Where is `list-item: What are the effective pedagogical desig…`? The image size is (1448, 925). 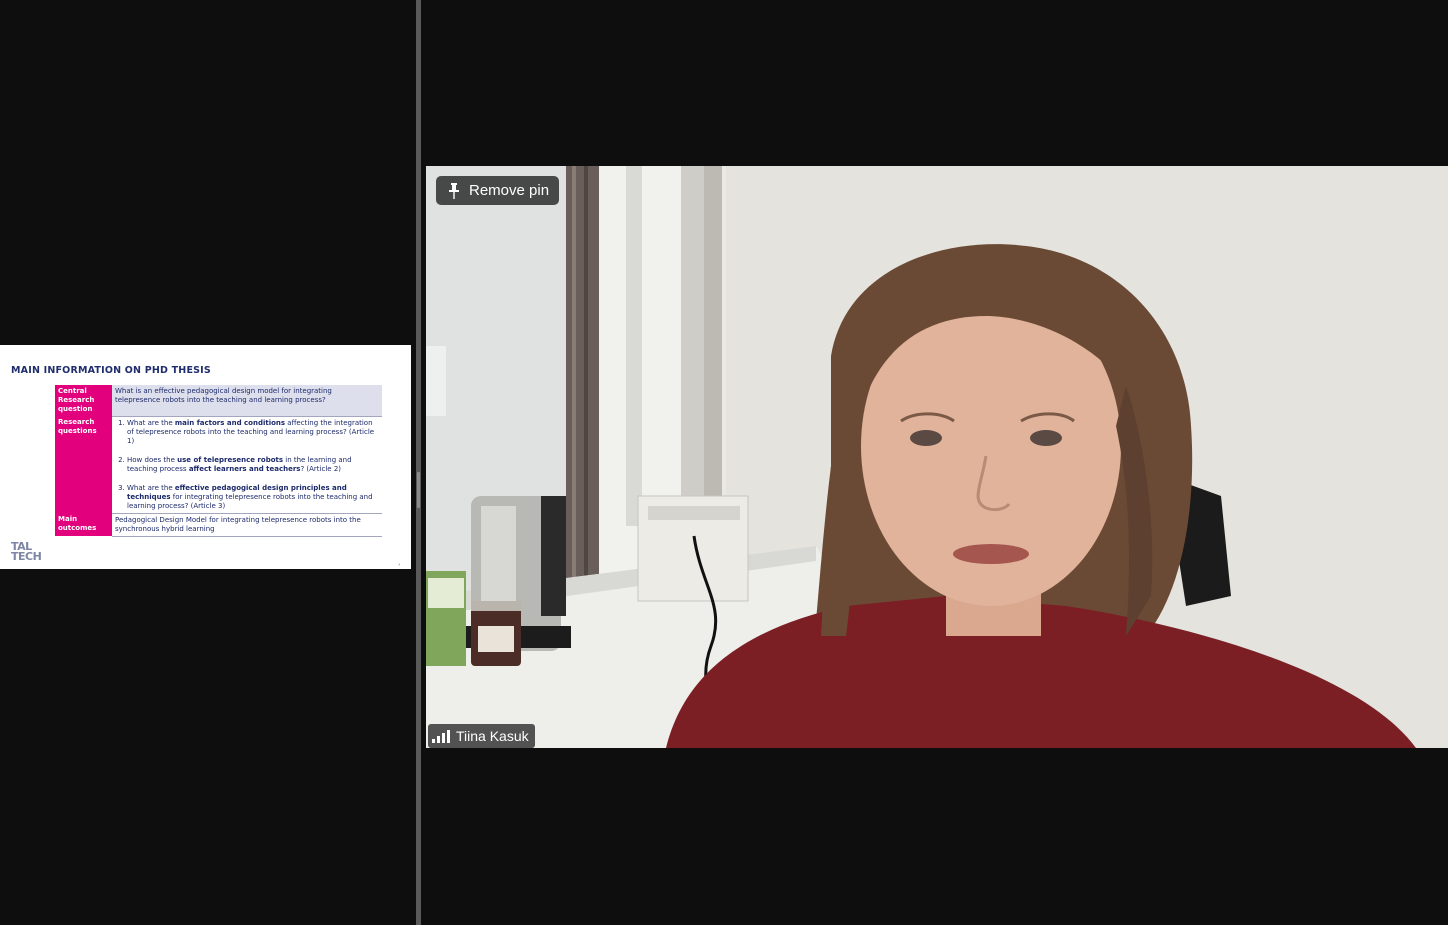 list-item: What are the effective pedagogical desig… is located at coordinates (253, 497).